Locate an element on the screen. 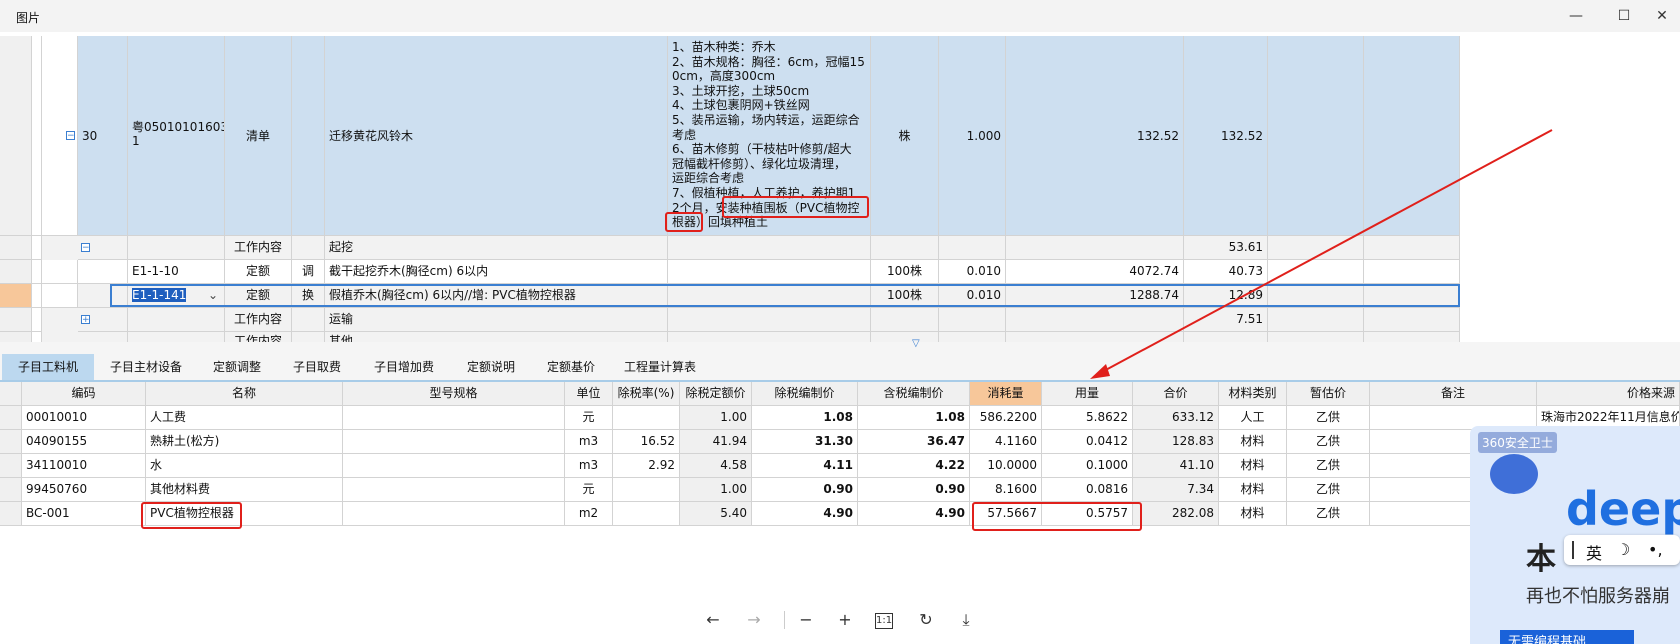 This screenshot has width=1680, height=644. annotation-arrow is located at coordinates (1321, 254).